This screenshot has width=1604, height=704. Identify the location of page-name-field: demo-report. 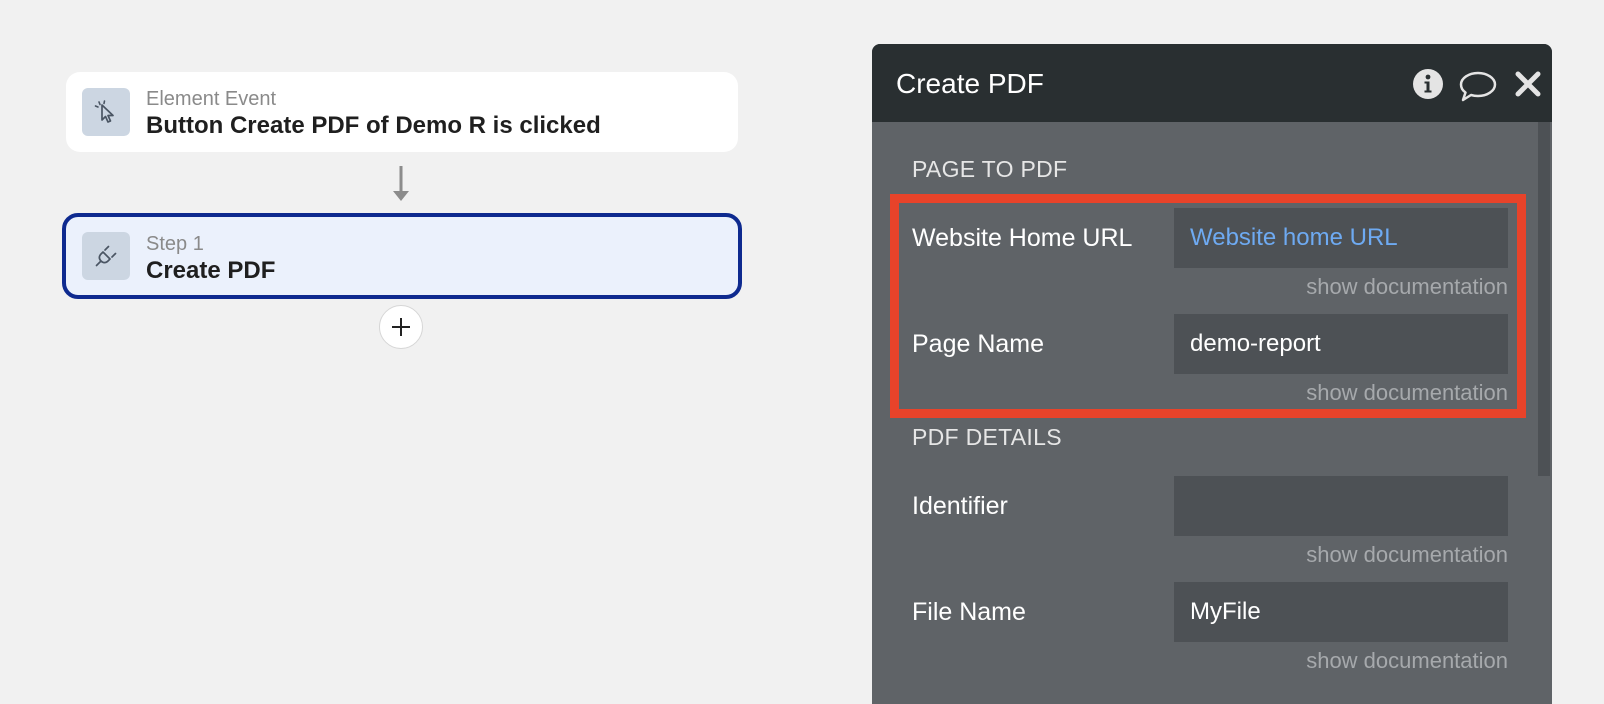
(1341, 344).